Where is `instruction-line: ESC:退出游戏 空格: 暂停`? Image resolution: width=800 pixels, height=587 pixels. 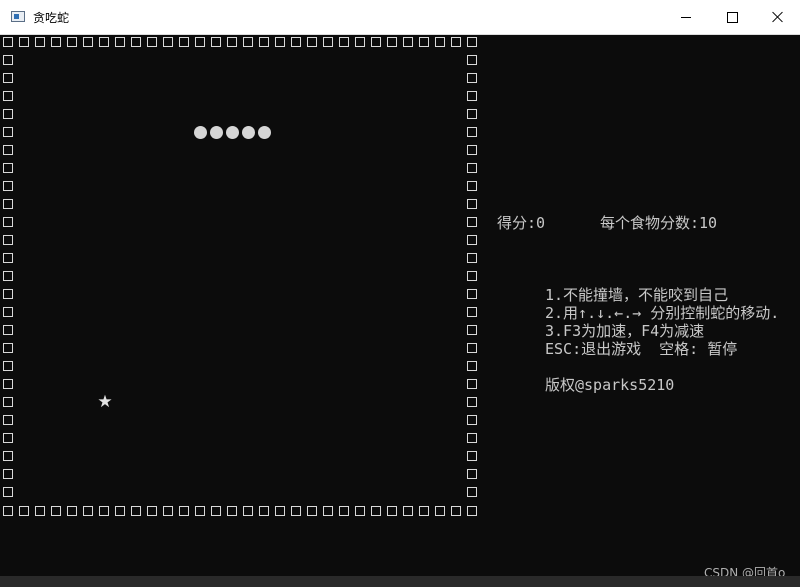
instruction-line: ESC:退出游戏 空格: 暂停 is located at coordinates (641, 349).